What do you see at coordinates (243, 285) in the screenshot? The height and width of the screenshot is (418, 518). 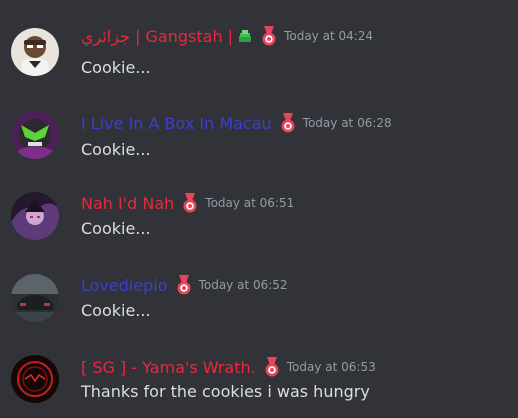 I see `timestamp: Today at 06:52` at bounding box center [243, 285].